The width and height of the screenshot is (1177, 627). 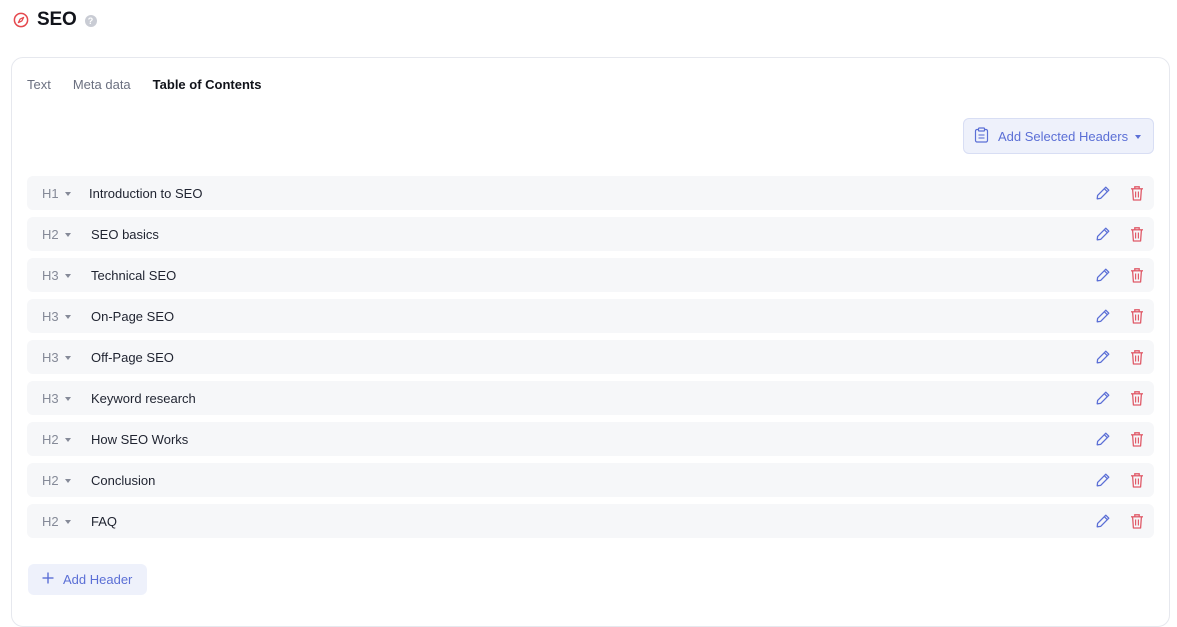 I want to click on add-header-button: Add Header, so click(x=87, y=579).